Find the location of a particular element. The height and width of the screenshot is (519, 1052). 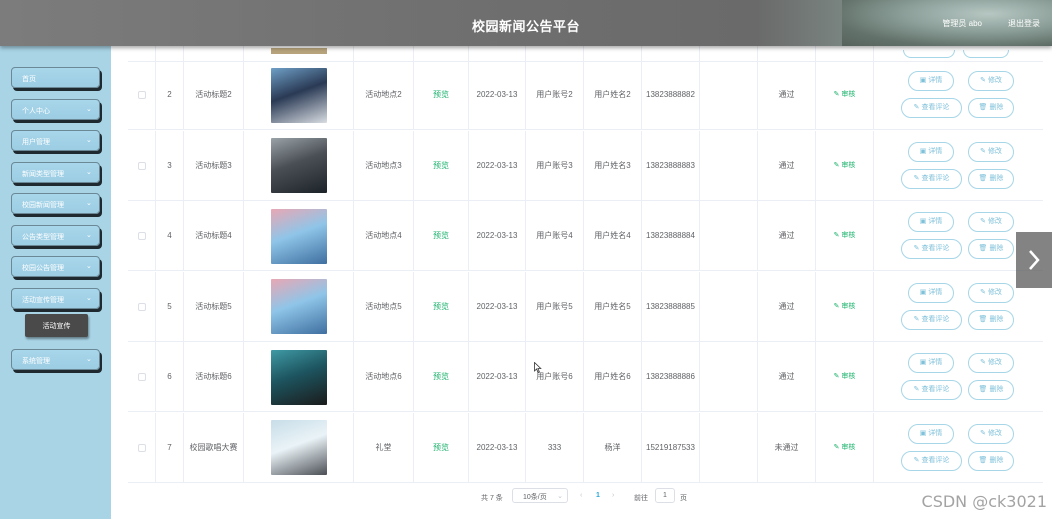

top-header: 校园新闻公告平台 管理员 abo 退出登录 is located at coordinates (526, 23).